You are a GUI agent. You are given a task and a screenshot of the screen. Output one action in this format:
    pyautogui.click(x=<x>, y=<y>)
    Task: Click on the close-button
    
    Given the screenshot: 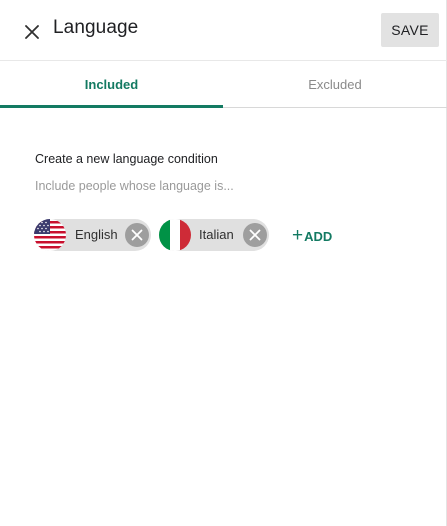 What is the action you would take?
    pyautogui.click(x=32, y=32)
    